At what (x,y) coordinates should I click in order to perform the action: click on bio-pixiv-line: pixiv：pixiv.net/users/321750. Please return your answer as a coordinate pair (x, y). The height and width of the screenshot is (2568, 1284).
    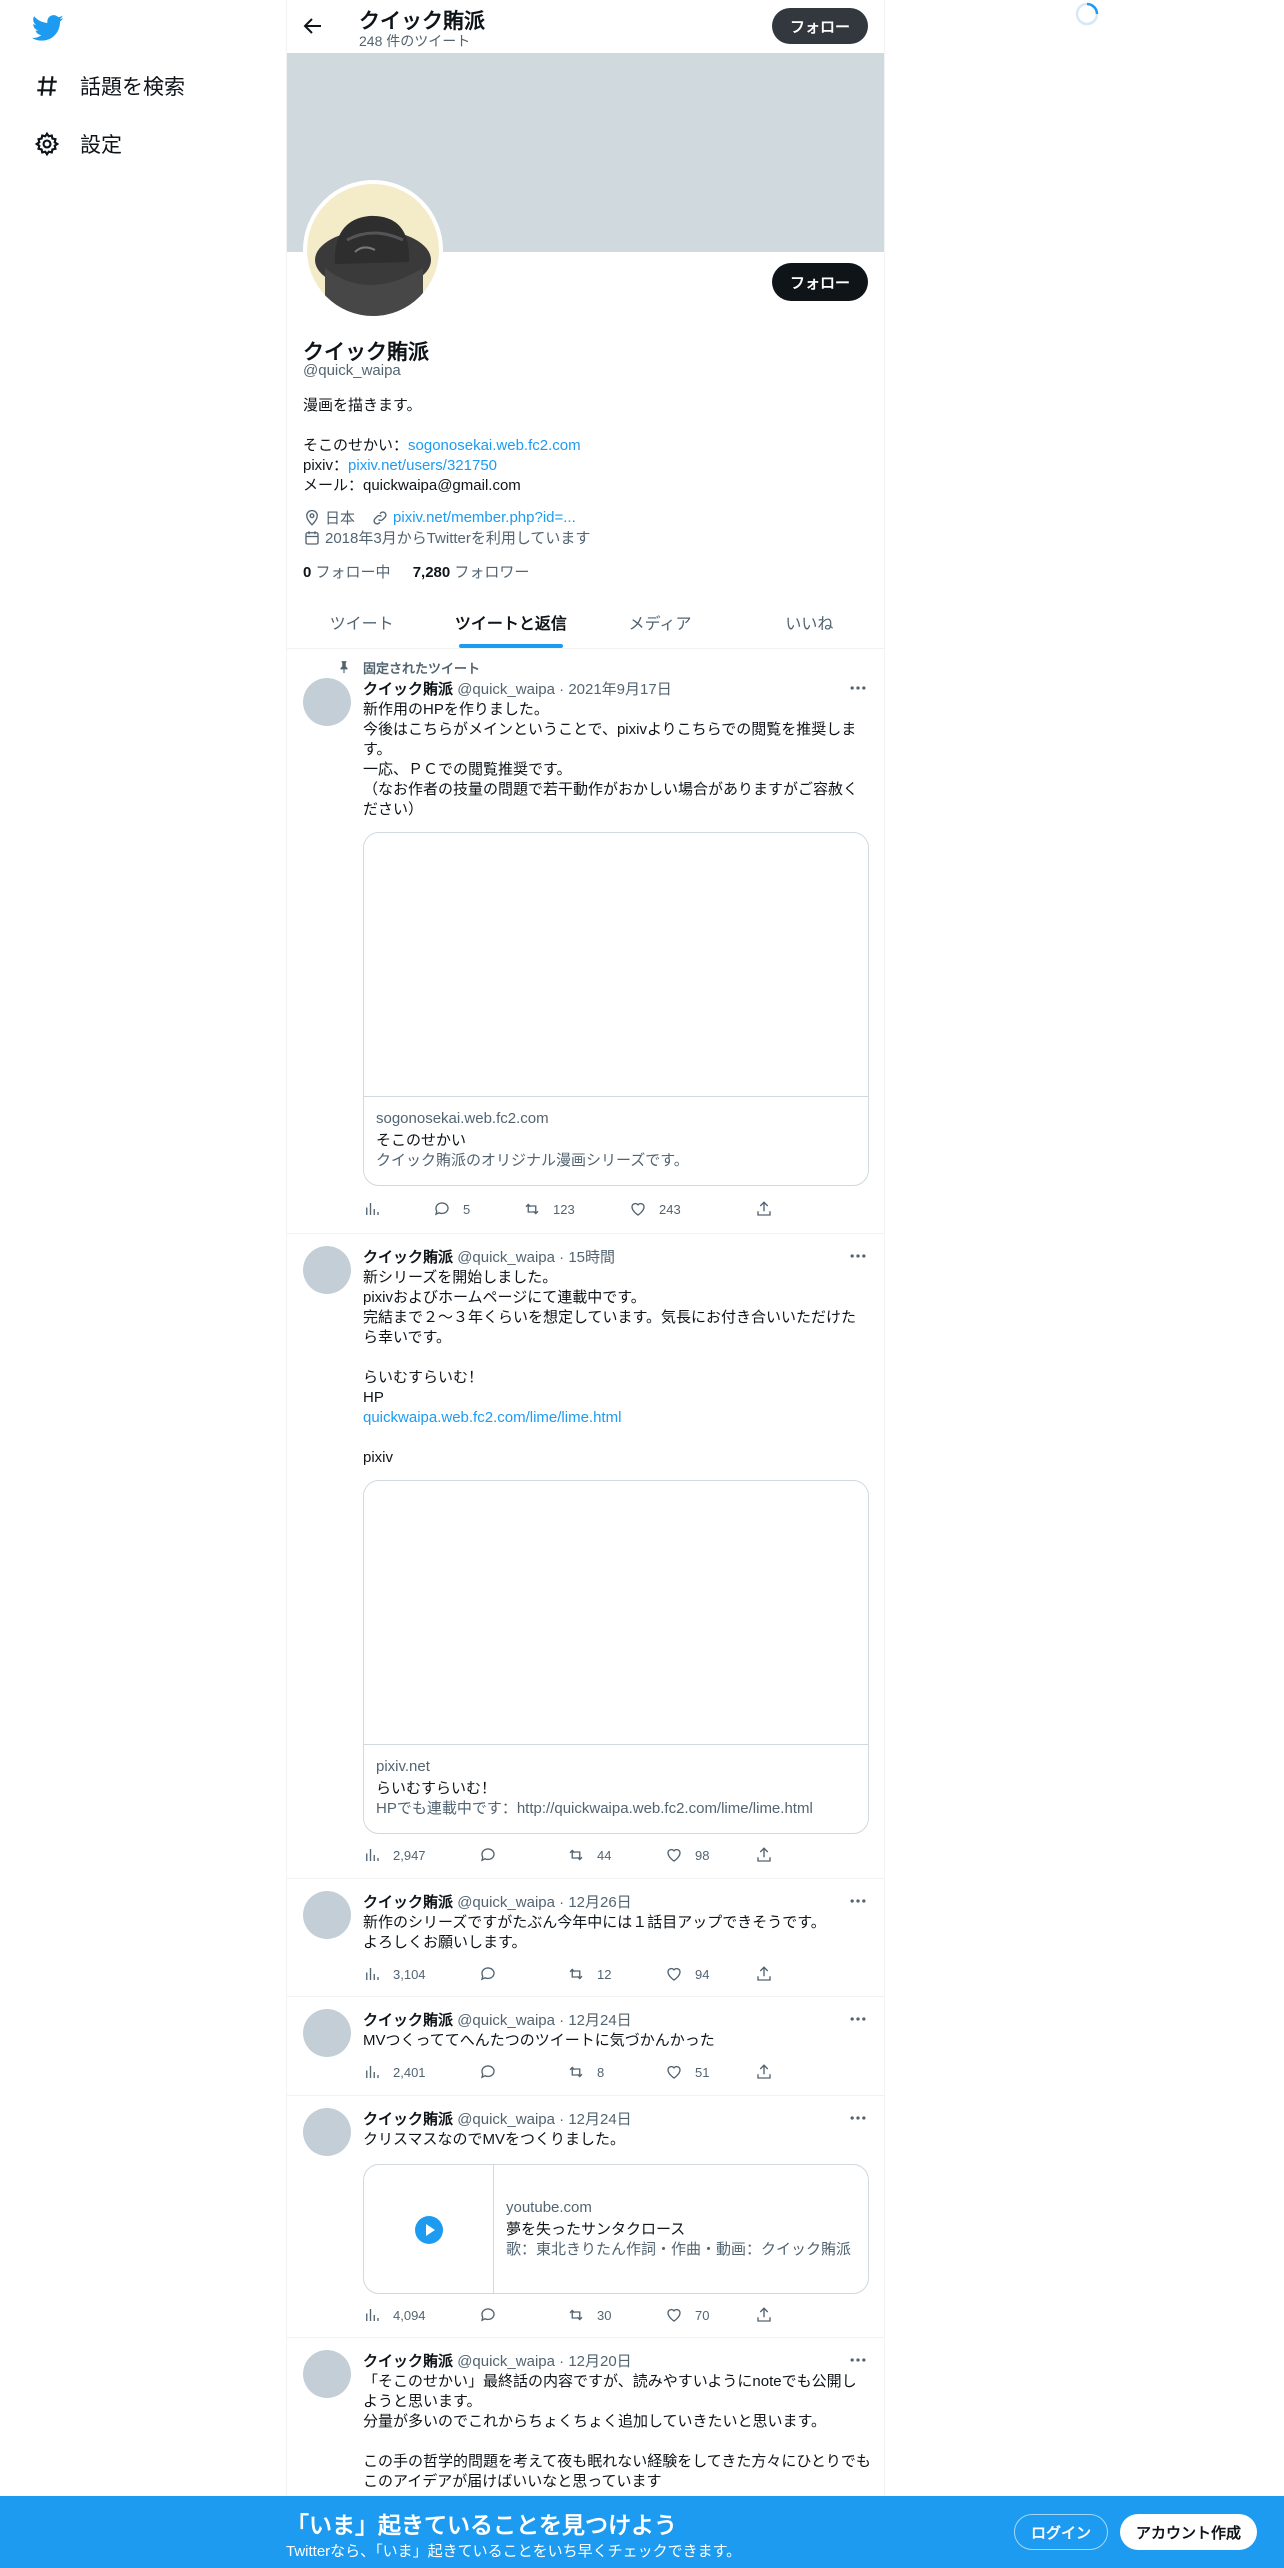
    Looking at the image, I should click on (400, 466).